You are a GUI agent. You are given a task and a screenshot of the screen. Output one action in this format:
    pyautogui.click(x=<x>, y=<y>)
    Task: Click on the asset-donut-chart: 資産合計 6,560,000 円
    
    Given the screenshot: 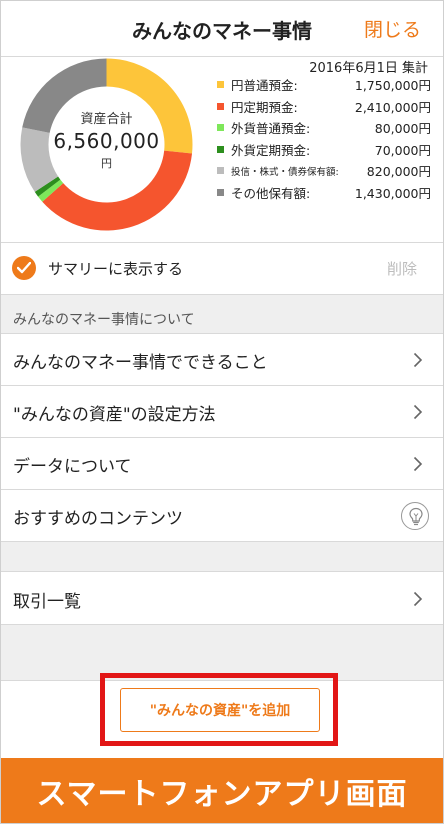 What is the action you would take?
    pyautogui.click(x=106, y=144)
    